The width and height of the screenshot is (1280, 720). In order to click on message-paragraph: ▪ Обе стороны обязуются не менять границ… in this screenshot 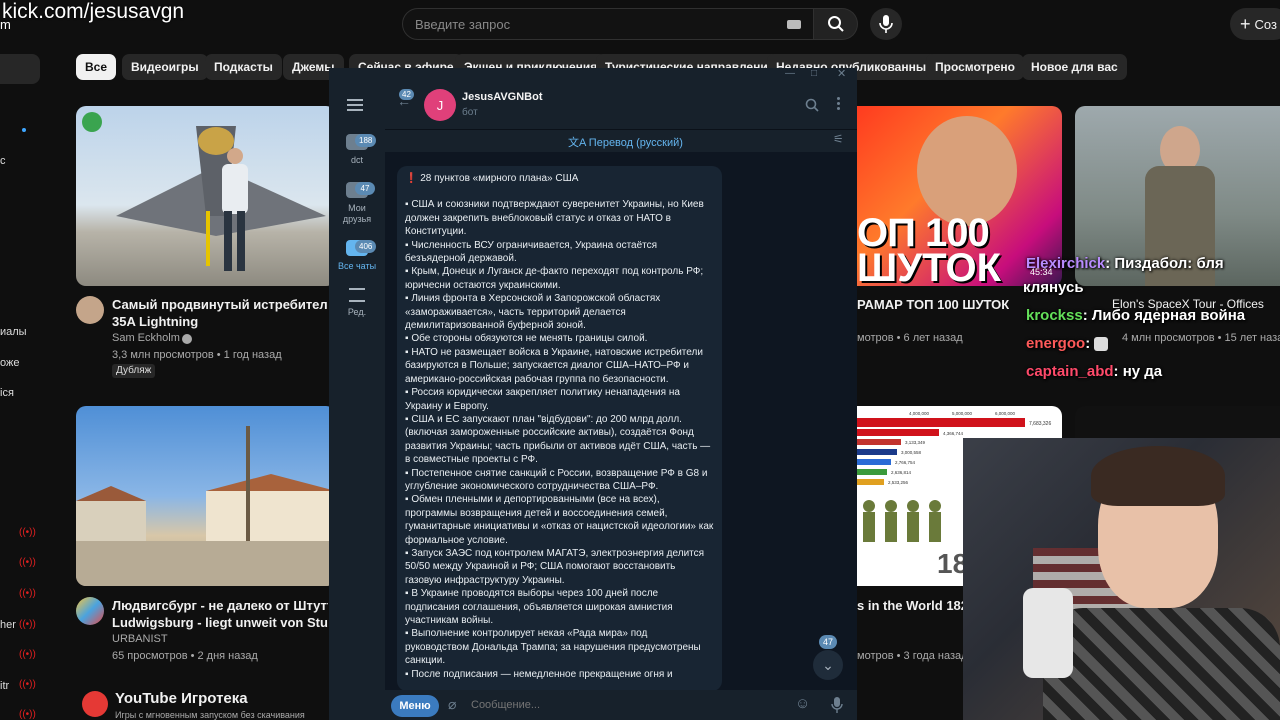, I will do `click(526, 339)`.